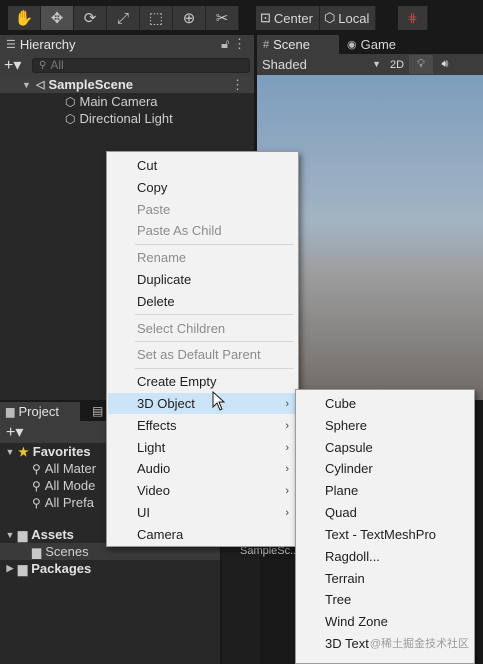  I want to click on menu-item-label: Audio, so click(154, 468).